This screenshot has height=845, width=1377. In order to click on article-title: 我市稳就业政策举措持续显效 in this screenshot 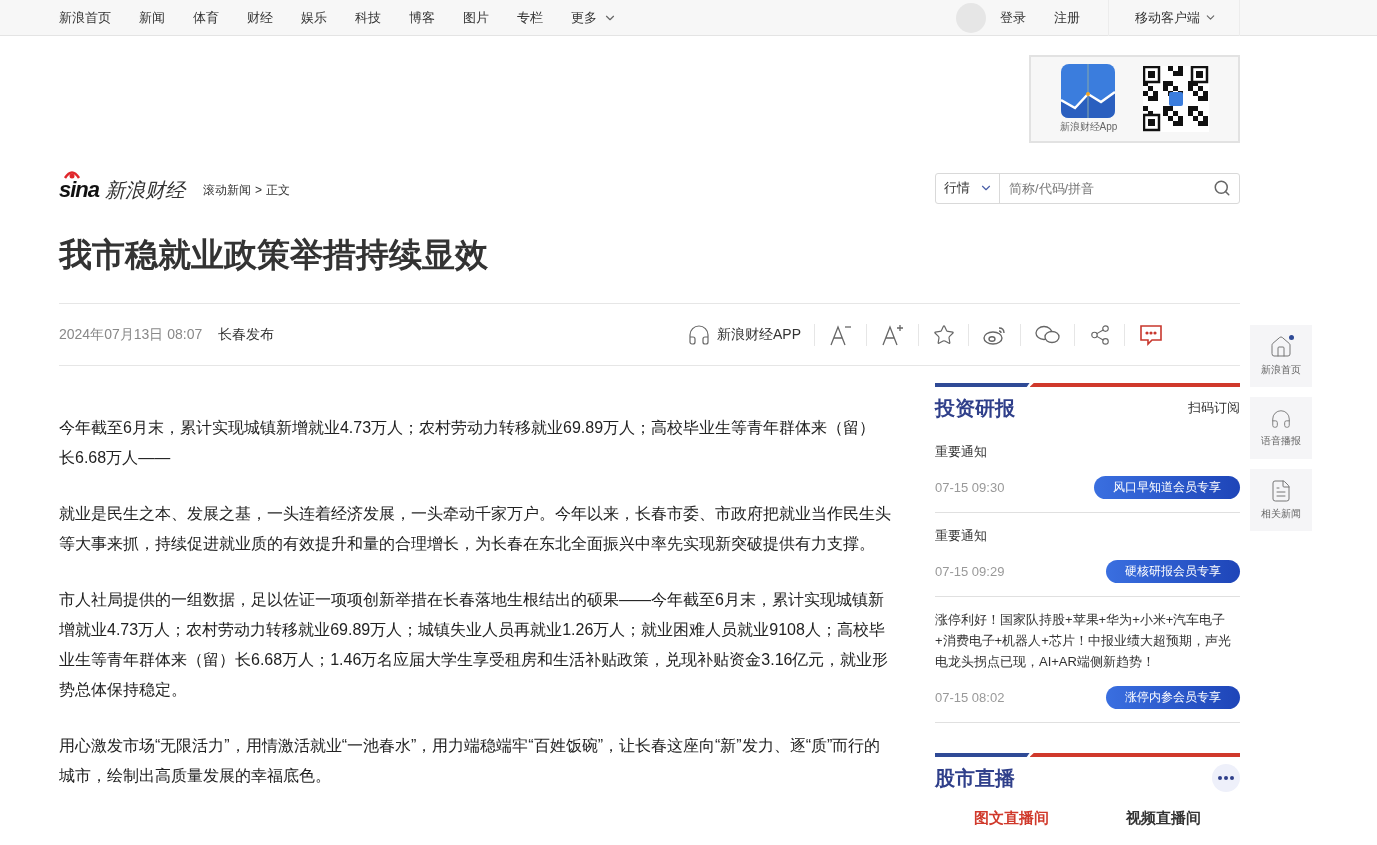, I will do `click(274, 255)`.